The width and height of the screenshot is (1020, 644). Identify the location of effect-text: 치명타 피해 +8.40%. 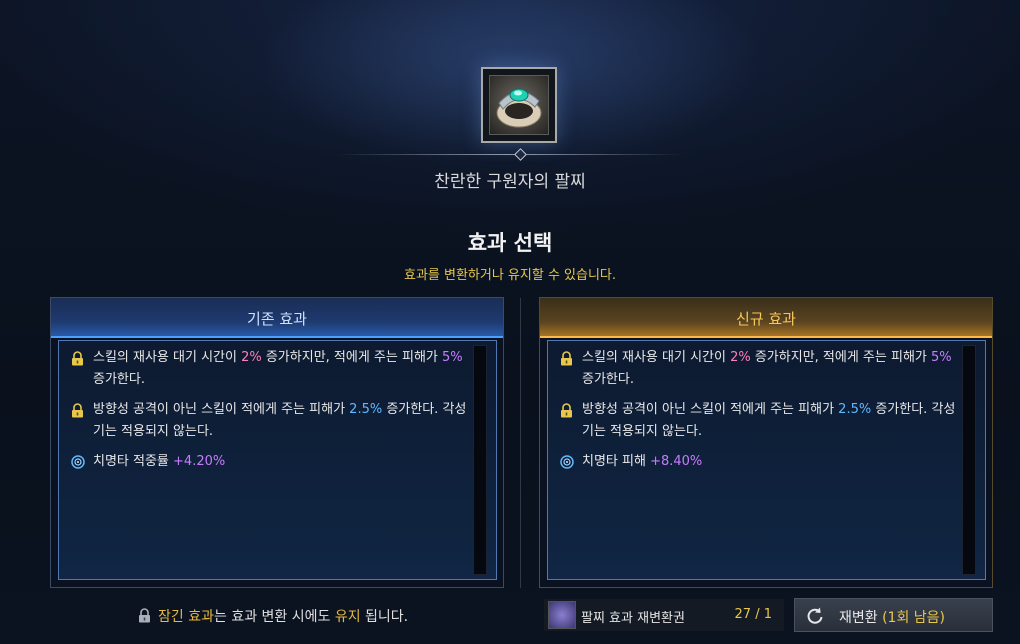
(642, 461).